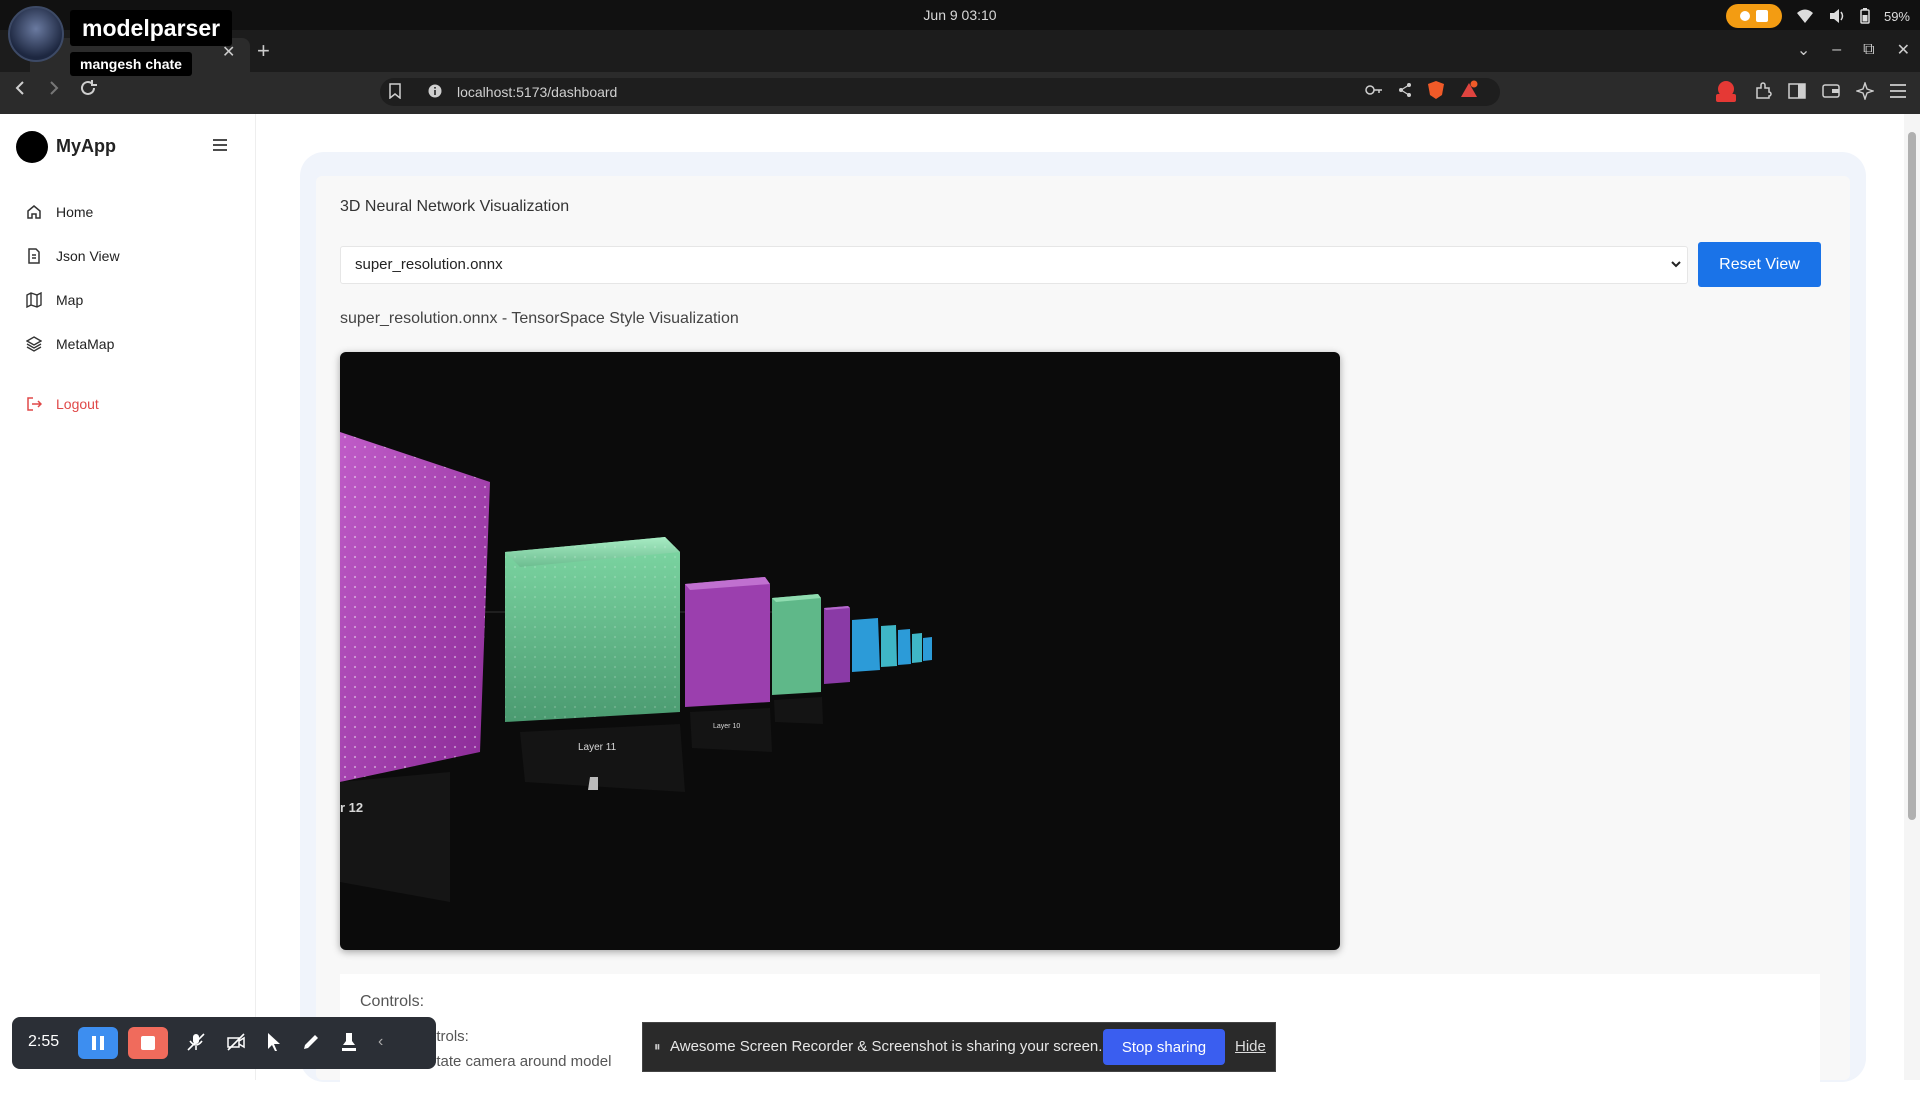 Image resolution: width=1920 pixels, height=1094 pixels. What do you see at coordinates (1014, 265) in the screenshot?
I see `model-select` at bounding box center [1014, 265].